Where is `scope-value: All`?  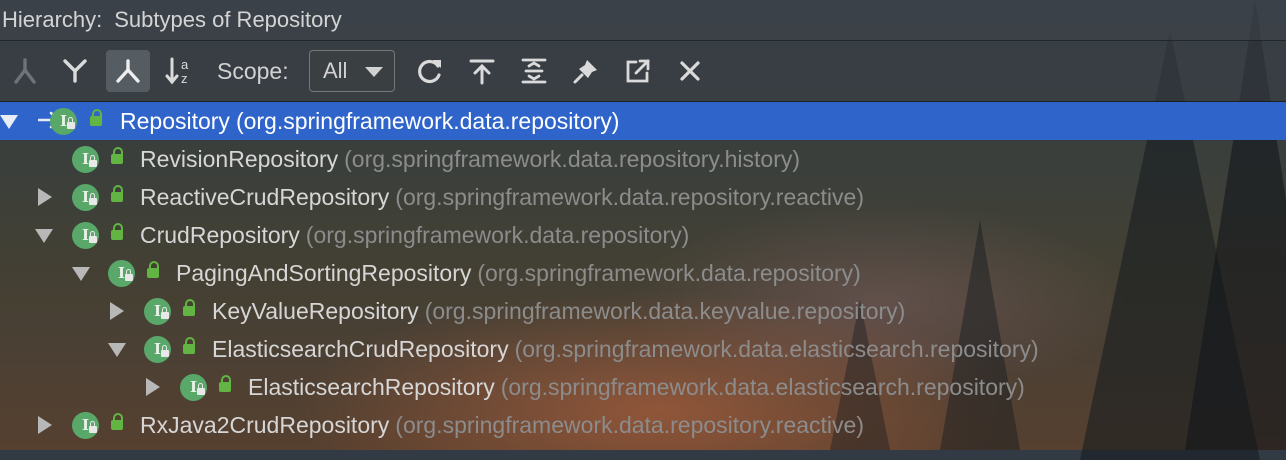
scope-value: All is located at coordinates (335, 70).